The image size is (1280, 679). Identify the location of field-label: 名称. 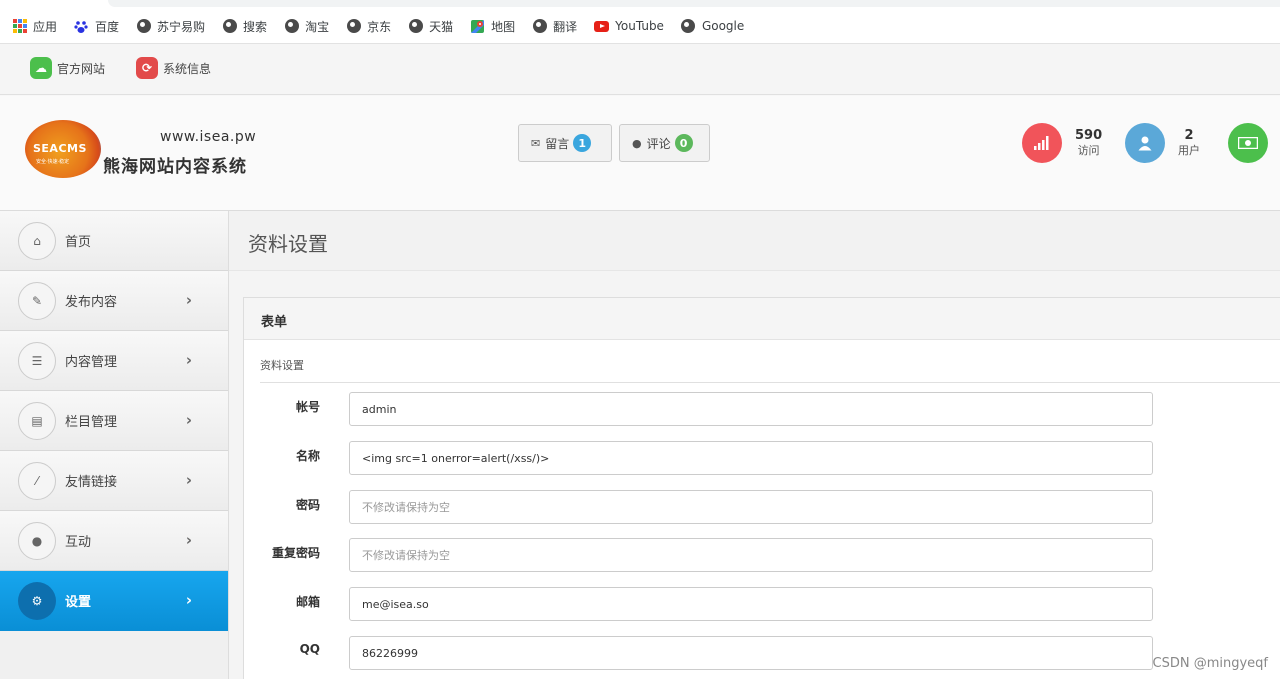
(307, 456).